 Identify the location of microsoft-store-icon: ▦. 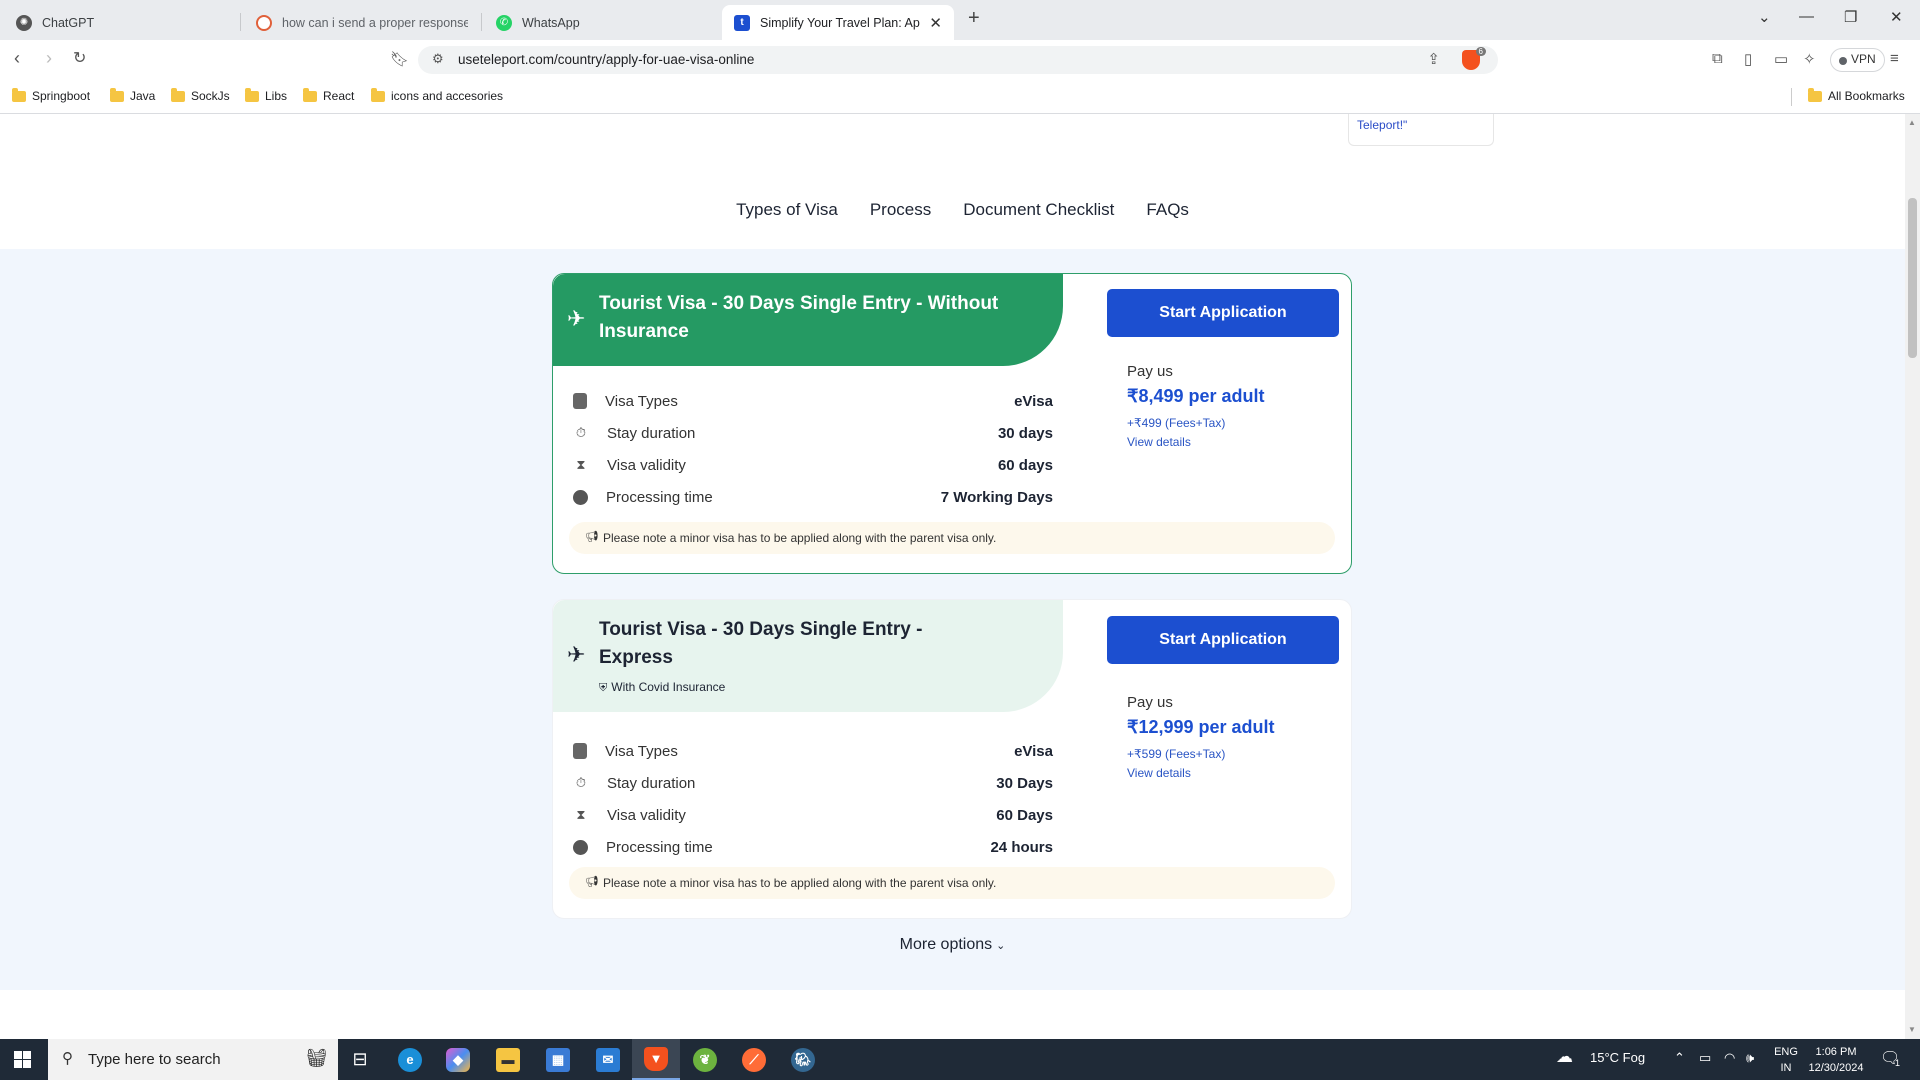
(558, 1059).